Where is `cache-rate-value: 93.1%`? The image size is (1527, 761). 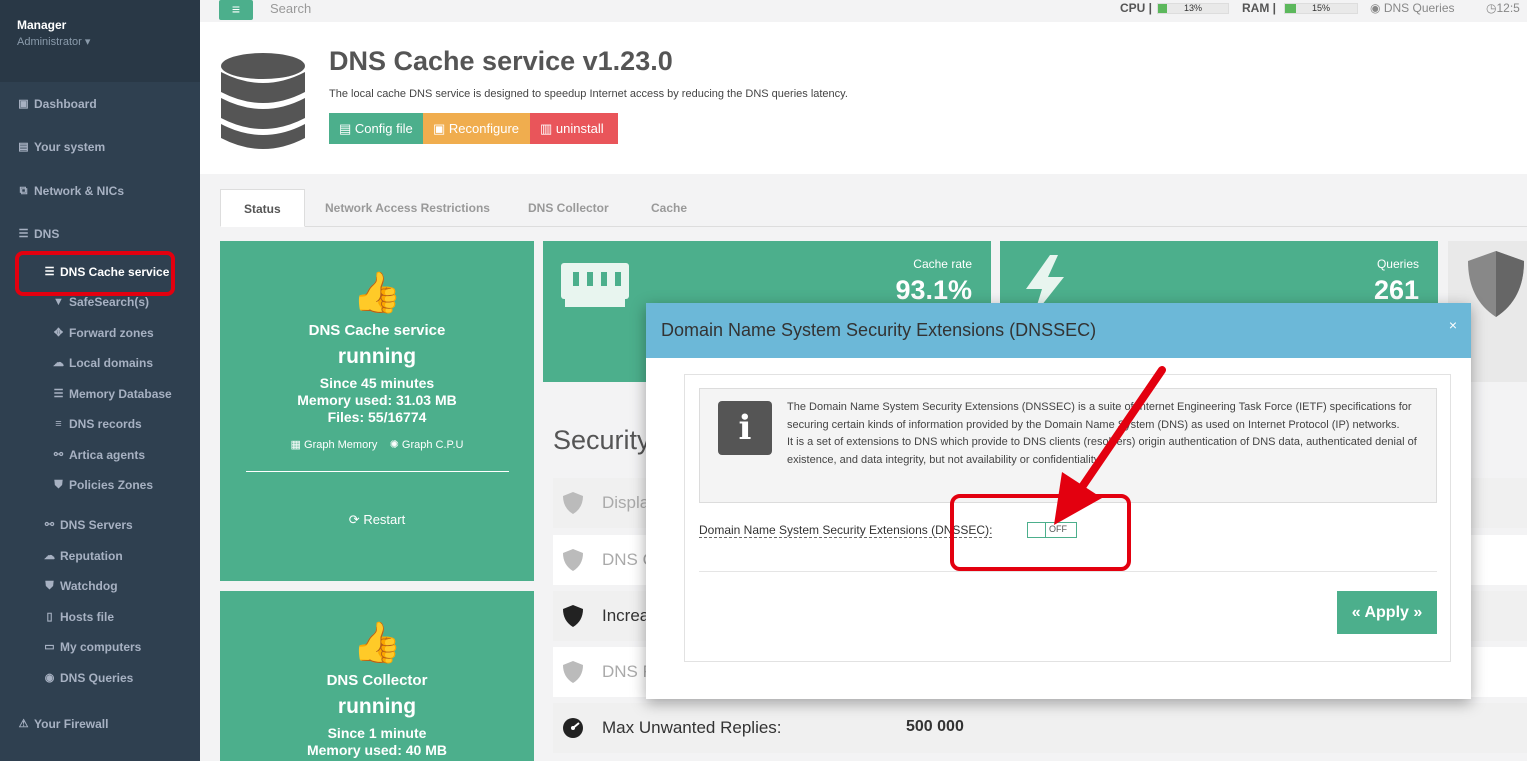 cache-rate-value: 93.1% is located at coordinates (933, 290).